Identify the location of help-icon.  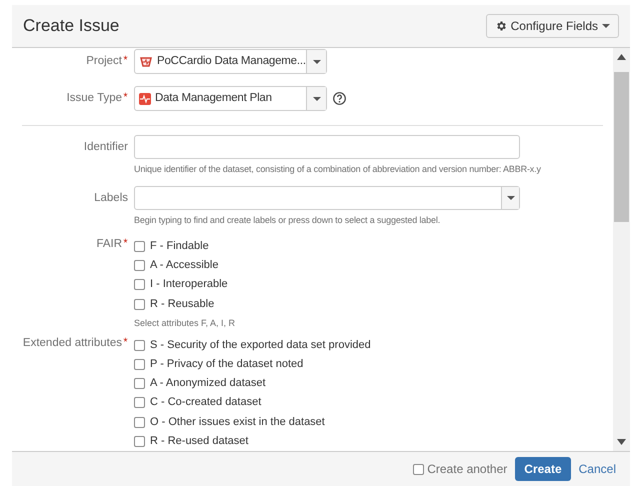
(339, 98).